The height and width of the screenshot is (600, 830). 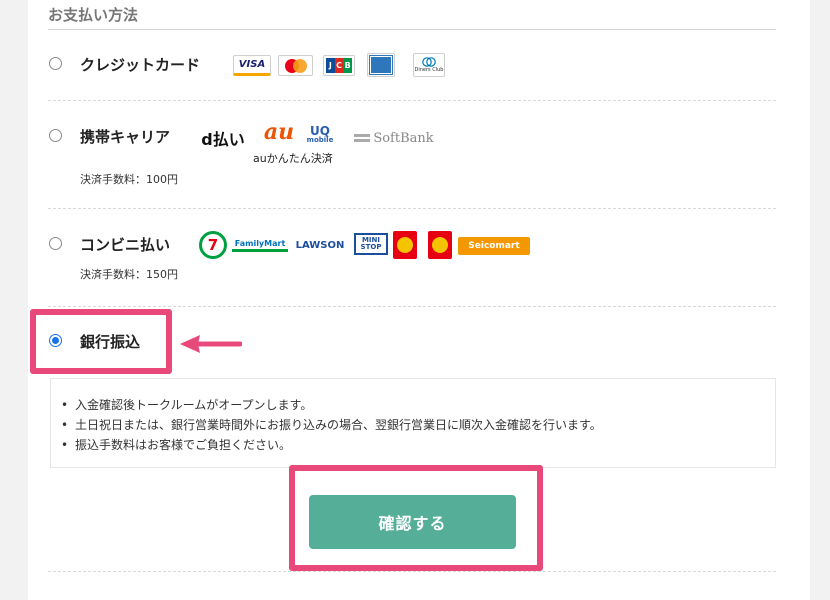 What do you see at coordinates (140, 65) in the screenshot?
I see `option-label-credit-card: クレジットカード` at bounding box center [140, 65].